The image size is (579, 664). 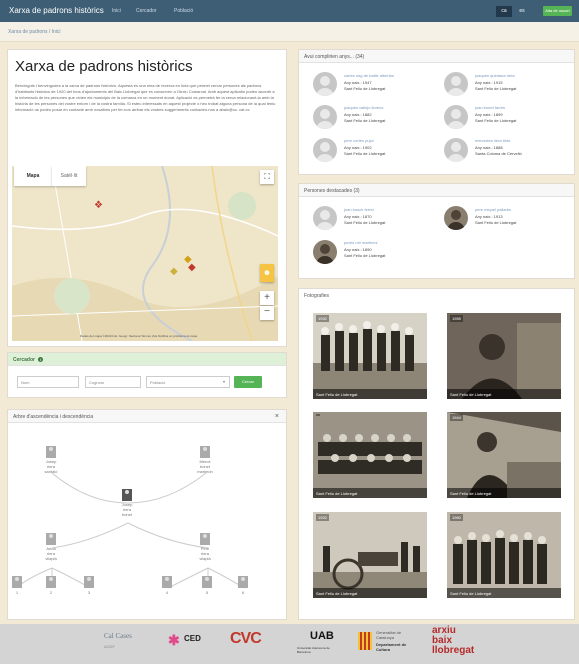 What do you see at coordinates (51, 466) in the screenshot?
I see `tree-node-label: Josep riera santaló` at bounding box center [51, 466].